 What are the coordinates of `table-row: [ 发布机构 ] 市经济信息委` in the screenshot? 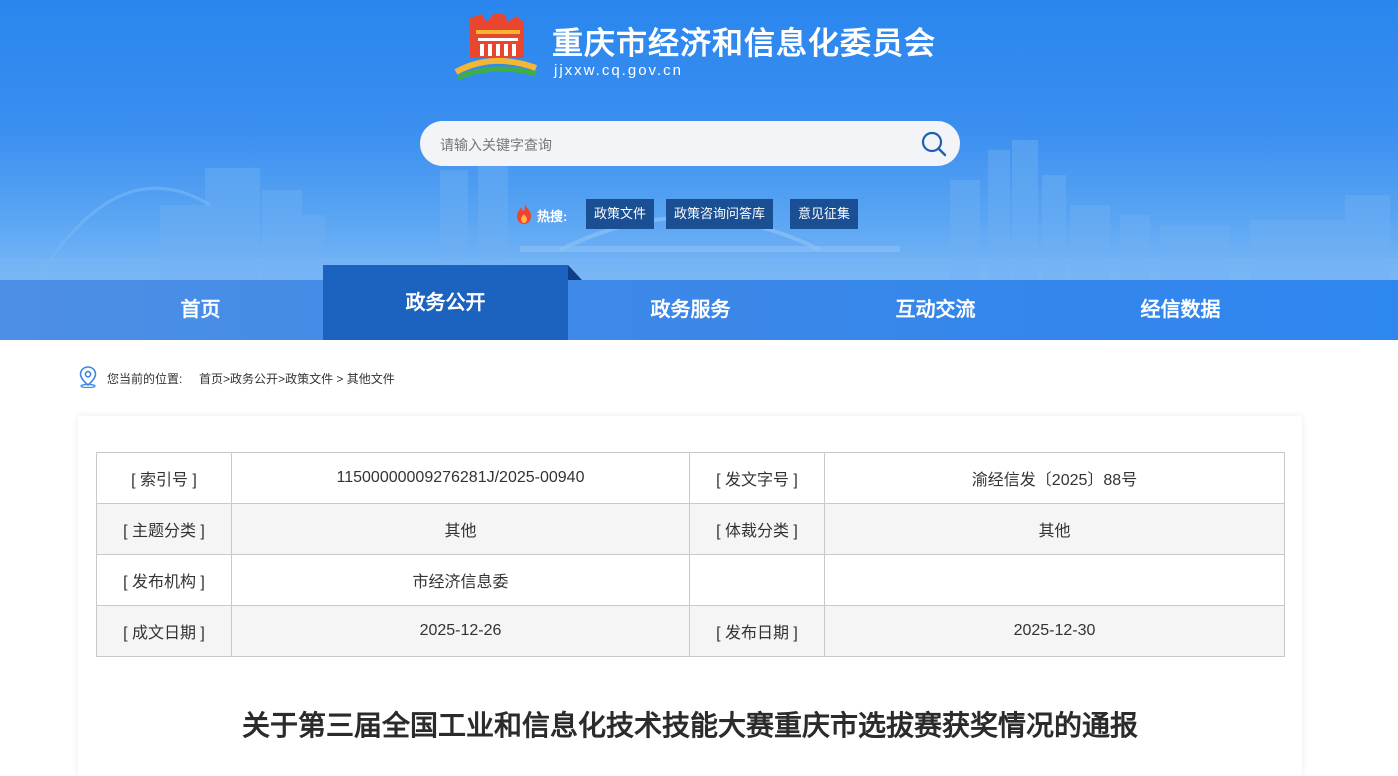 It's located at (690, 580).